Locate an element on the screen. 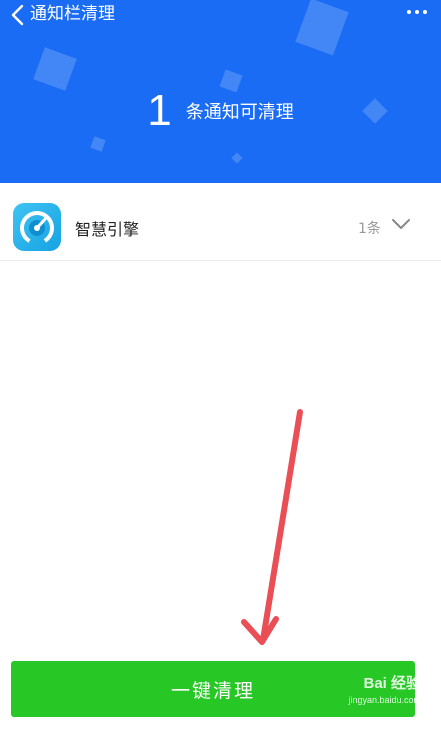 Image resolution: width=441 pixels, height=735 pixels. chevron-down-icon is located at coordinates (401, 224).